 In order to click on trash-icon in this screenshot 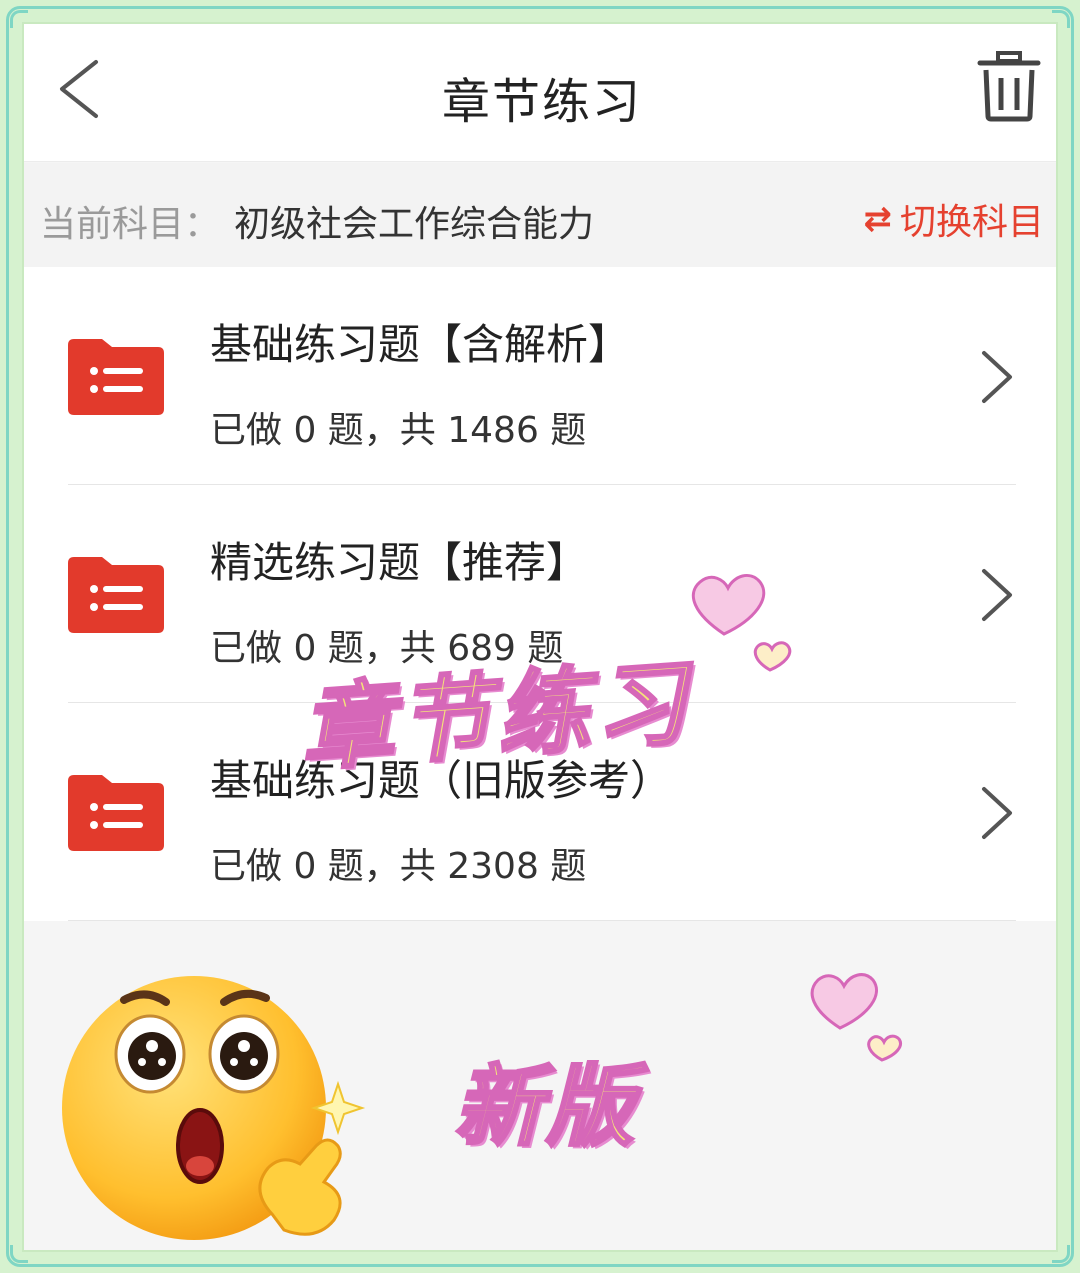, I will do `click(1009, 86)`.